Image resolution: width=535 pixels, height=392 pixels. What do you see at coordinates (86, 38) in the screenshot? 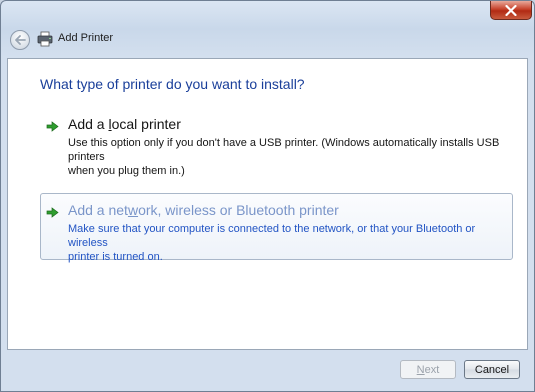
I see `window-title: Add Printer` at bounding box center [86, 38].